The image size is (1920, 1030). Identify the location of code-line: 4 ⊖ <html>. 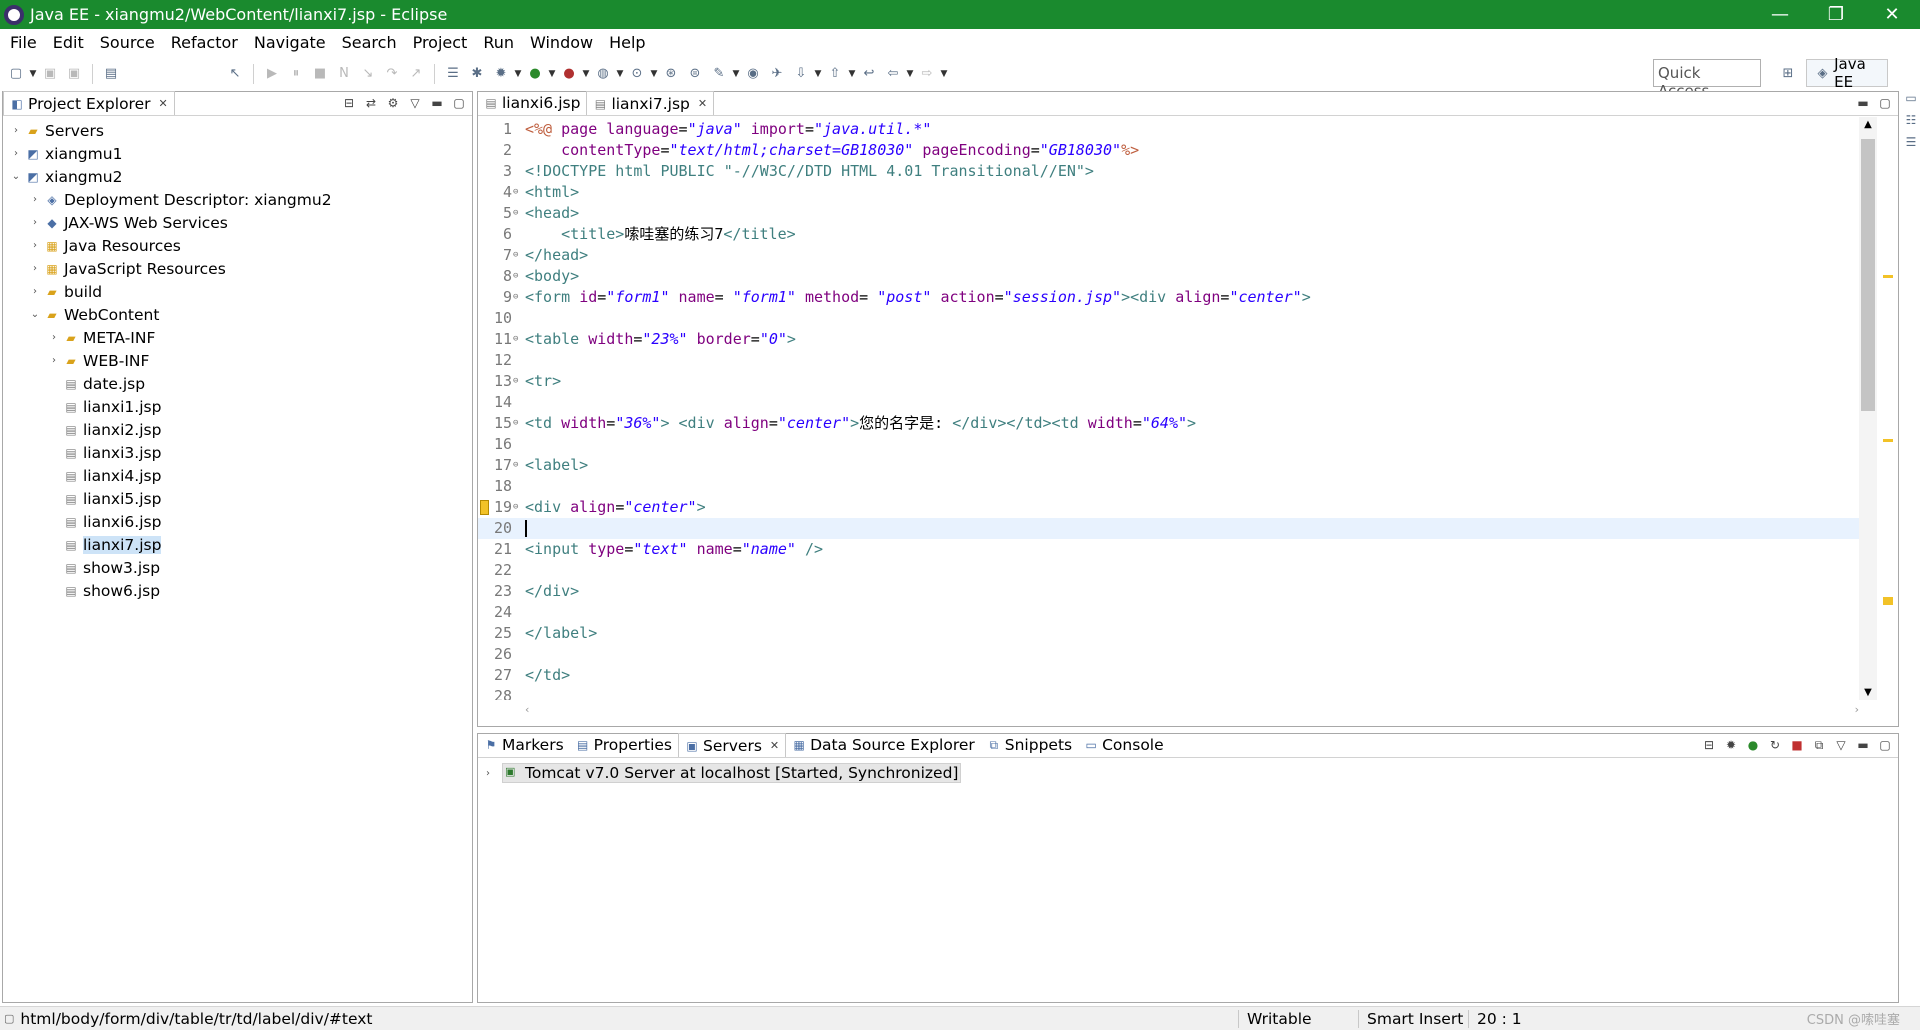
(1173, 192).